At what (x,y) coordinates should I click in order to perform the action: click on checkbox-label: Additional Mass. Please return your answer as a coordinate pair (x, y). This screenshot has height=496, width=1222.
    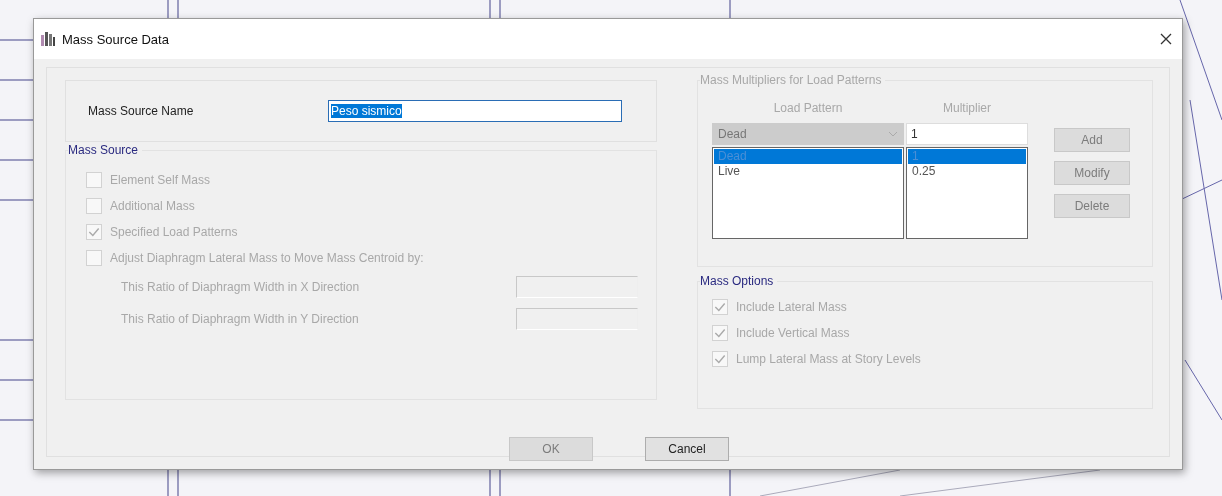
    Looking at the image, I should click on (152, 206).